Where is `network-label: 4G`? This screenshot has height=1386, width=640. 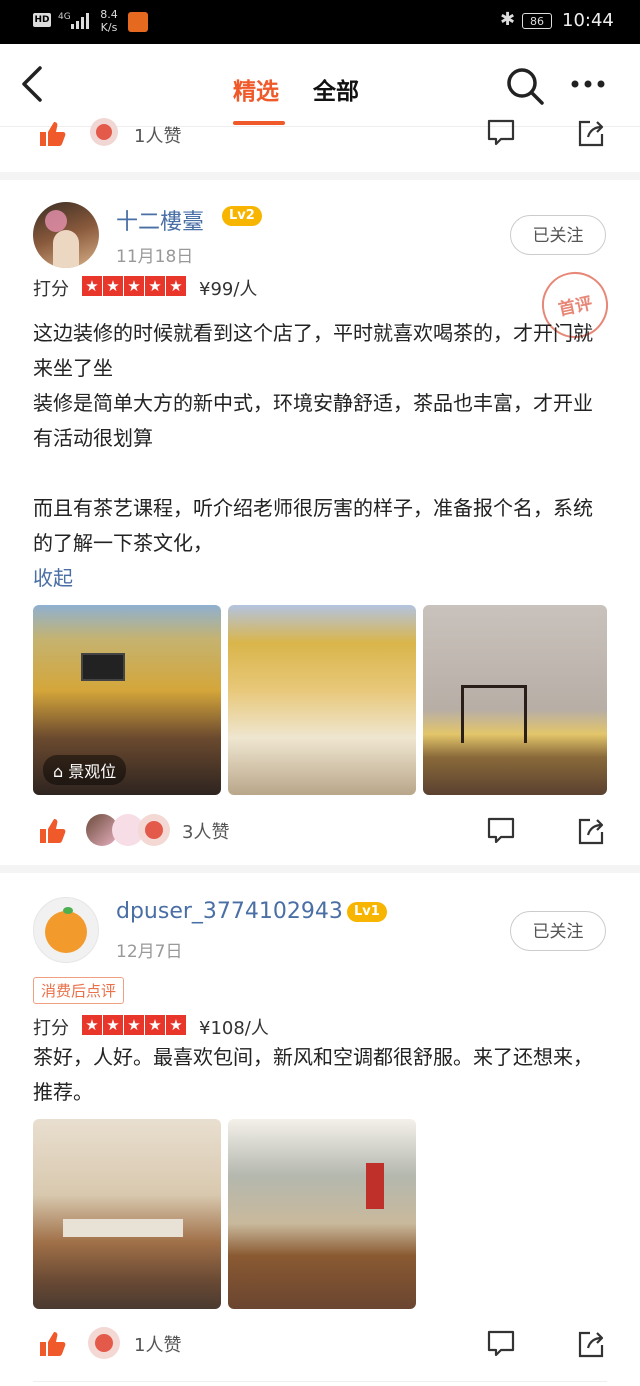
network-label: 4G is located at coordinates (64, 17).